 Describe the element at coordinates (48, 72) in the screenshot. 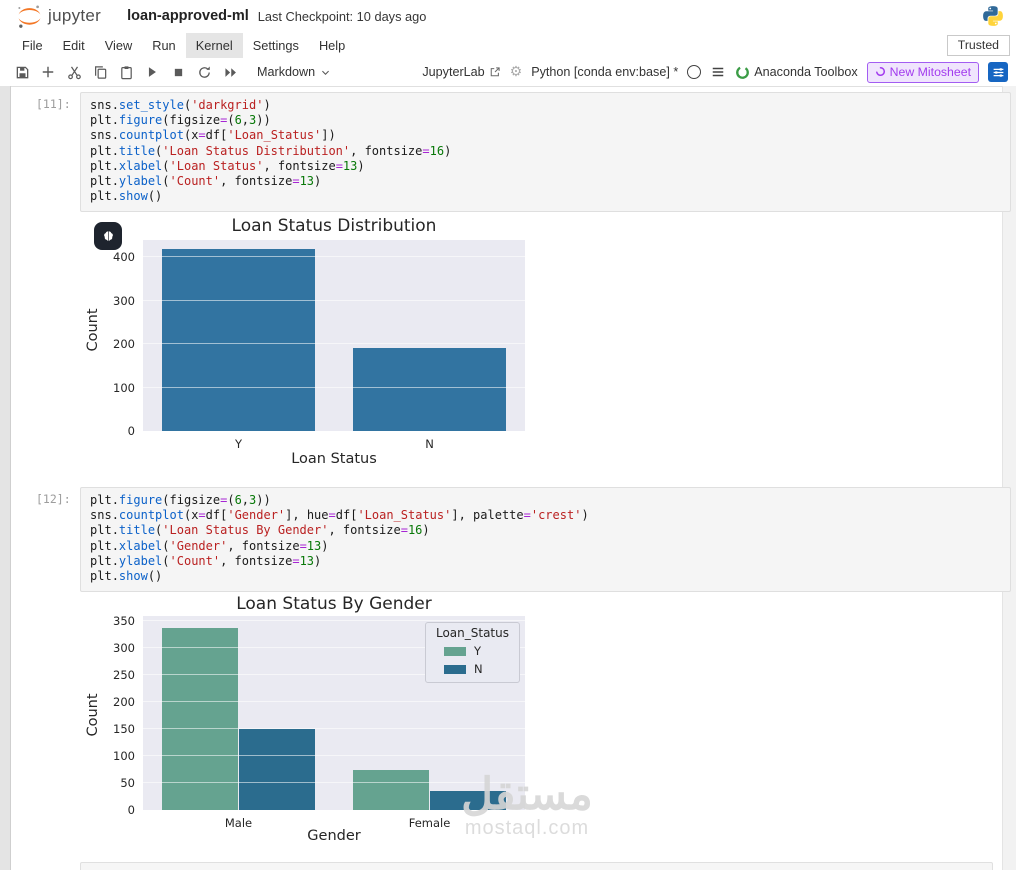

I see `add-cell-icon` at that location.